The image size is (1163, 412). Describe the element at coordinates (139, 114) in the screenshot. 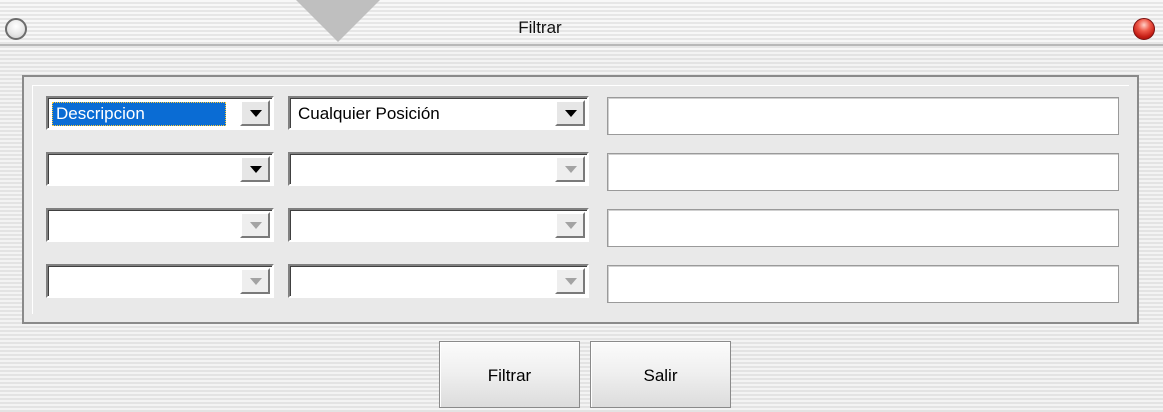

I see `filter-field-value: Descripcion` at that location.